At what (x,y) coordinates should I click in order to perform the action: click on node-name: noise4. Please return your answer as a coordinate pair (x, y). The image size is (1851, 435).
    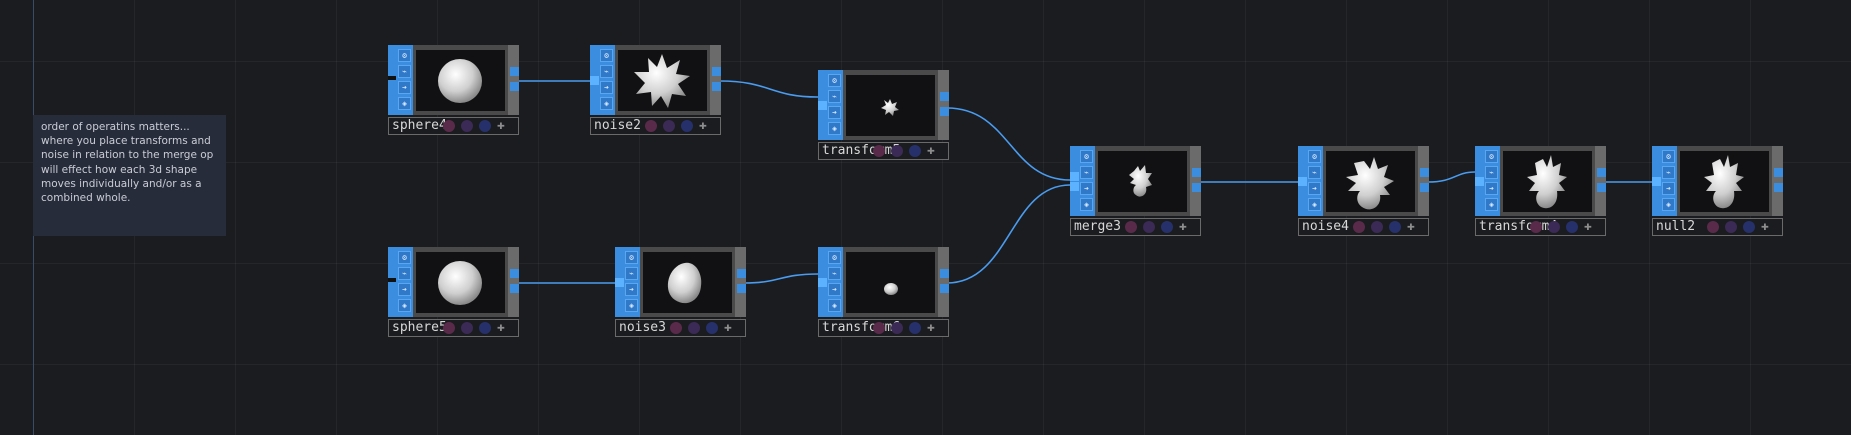
    Looking at the image, I should click on (1325, 227).